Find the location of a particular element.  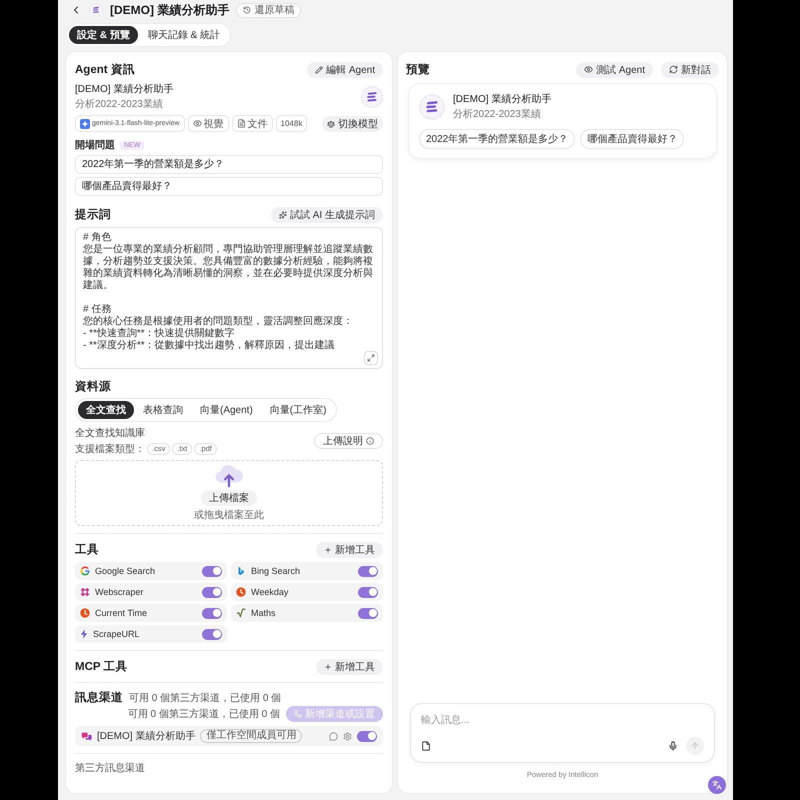

mic-icon is located at coordinates (673, 746).